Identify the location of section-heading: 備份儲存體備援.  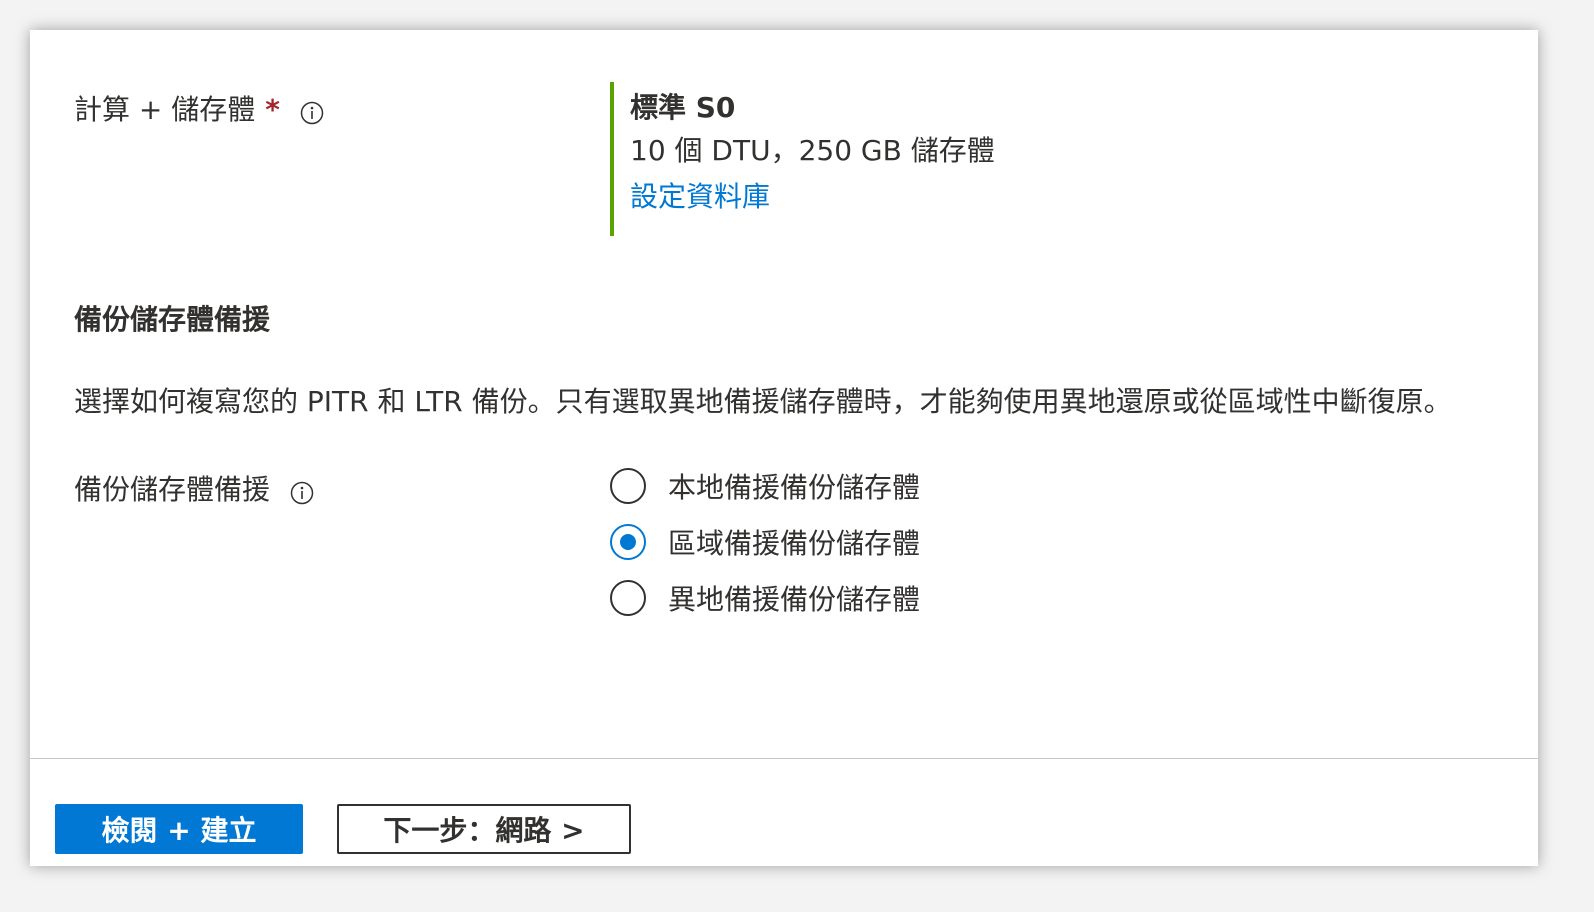
(172, 319).